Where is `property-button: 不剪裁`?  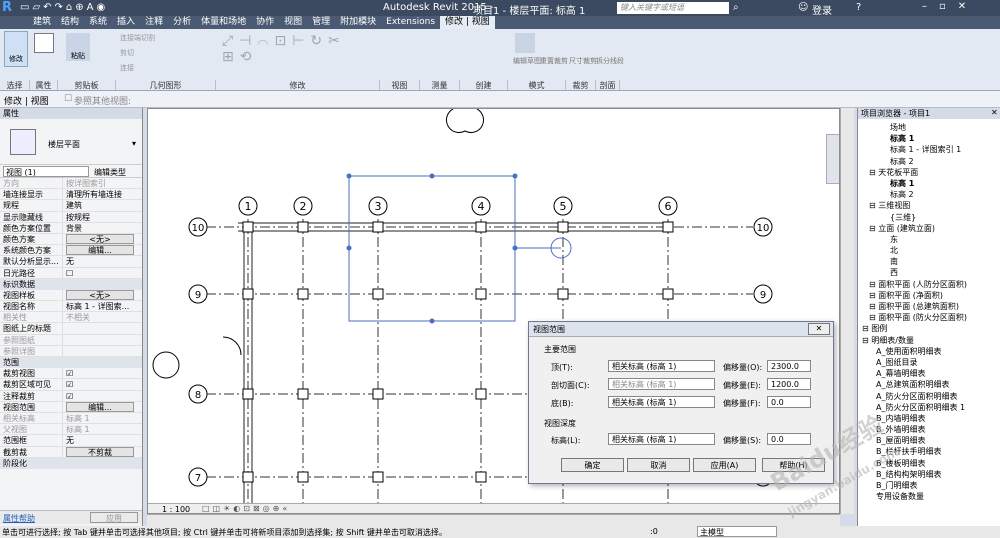 property-button: 不剪裁 is located at coordinates (100, 451).